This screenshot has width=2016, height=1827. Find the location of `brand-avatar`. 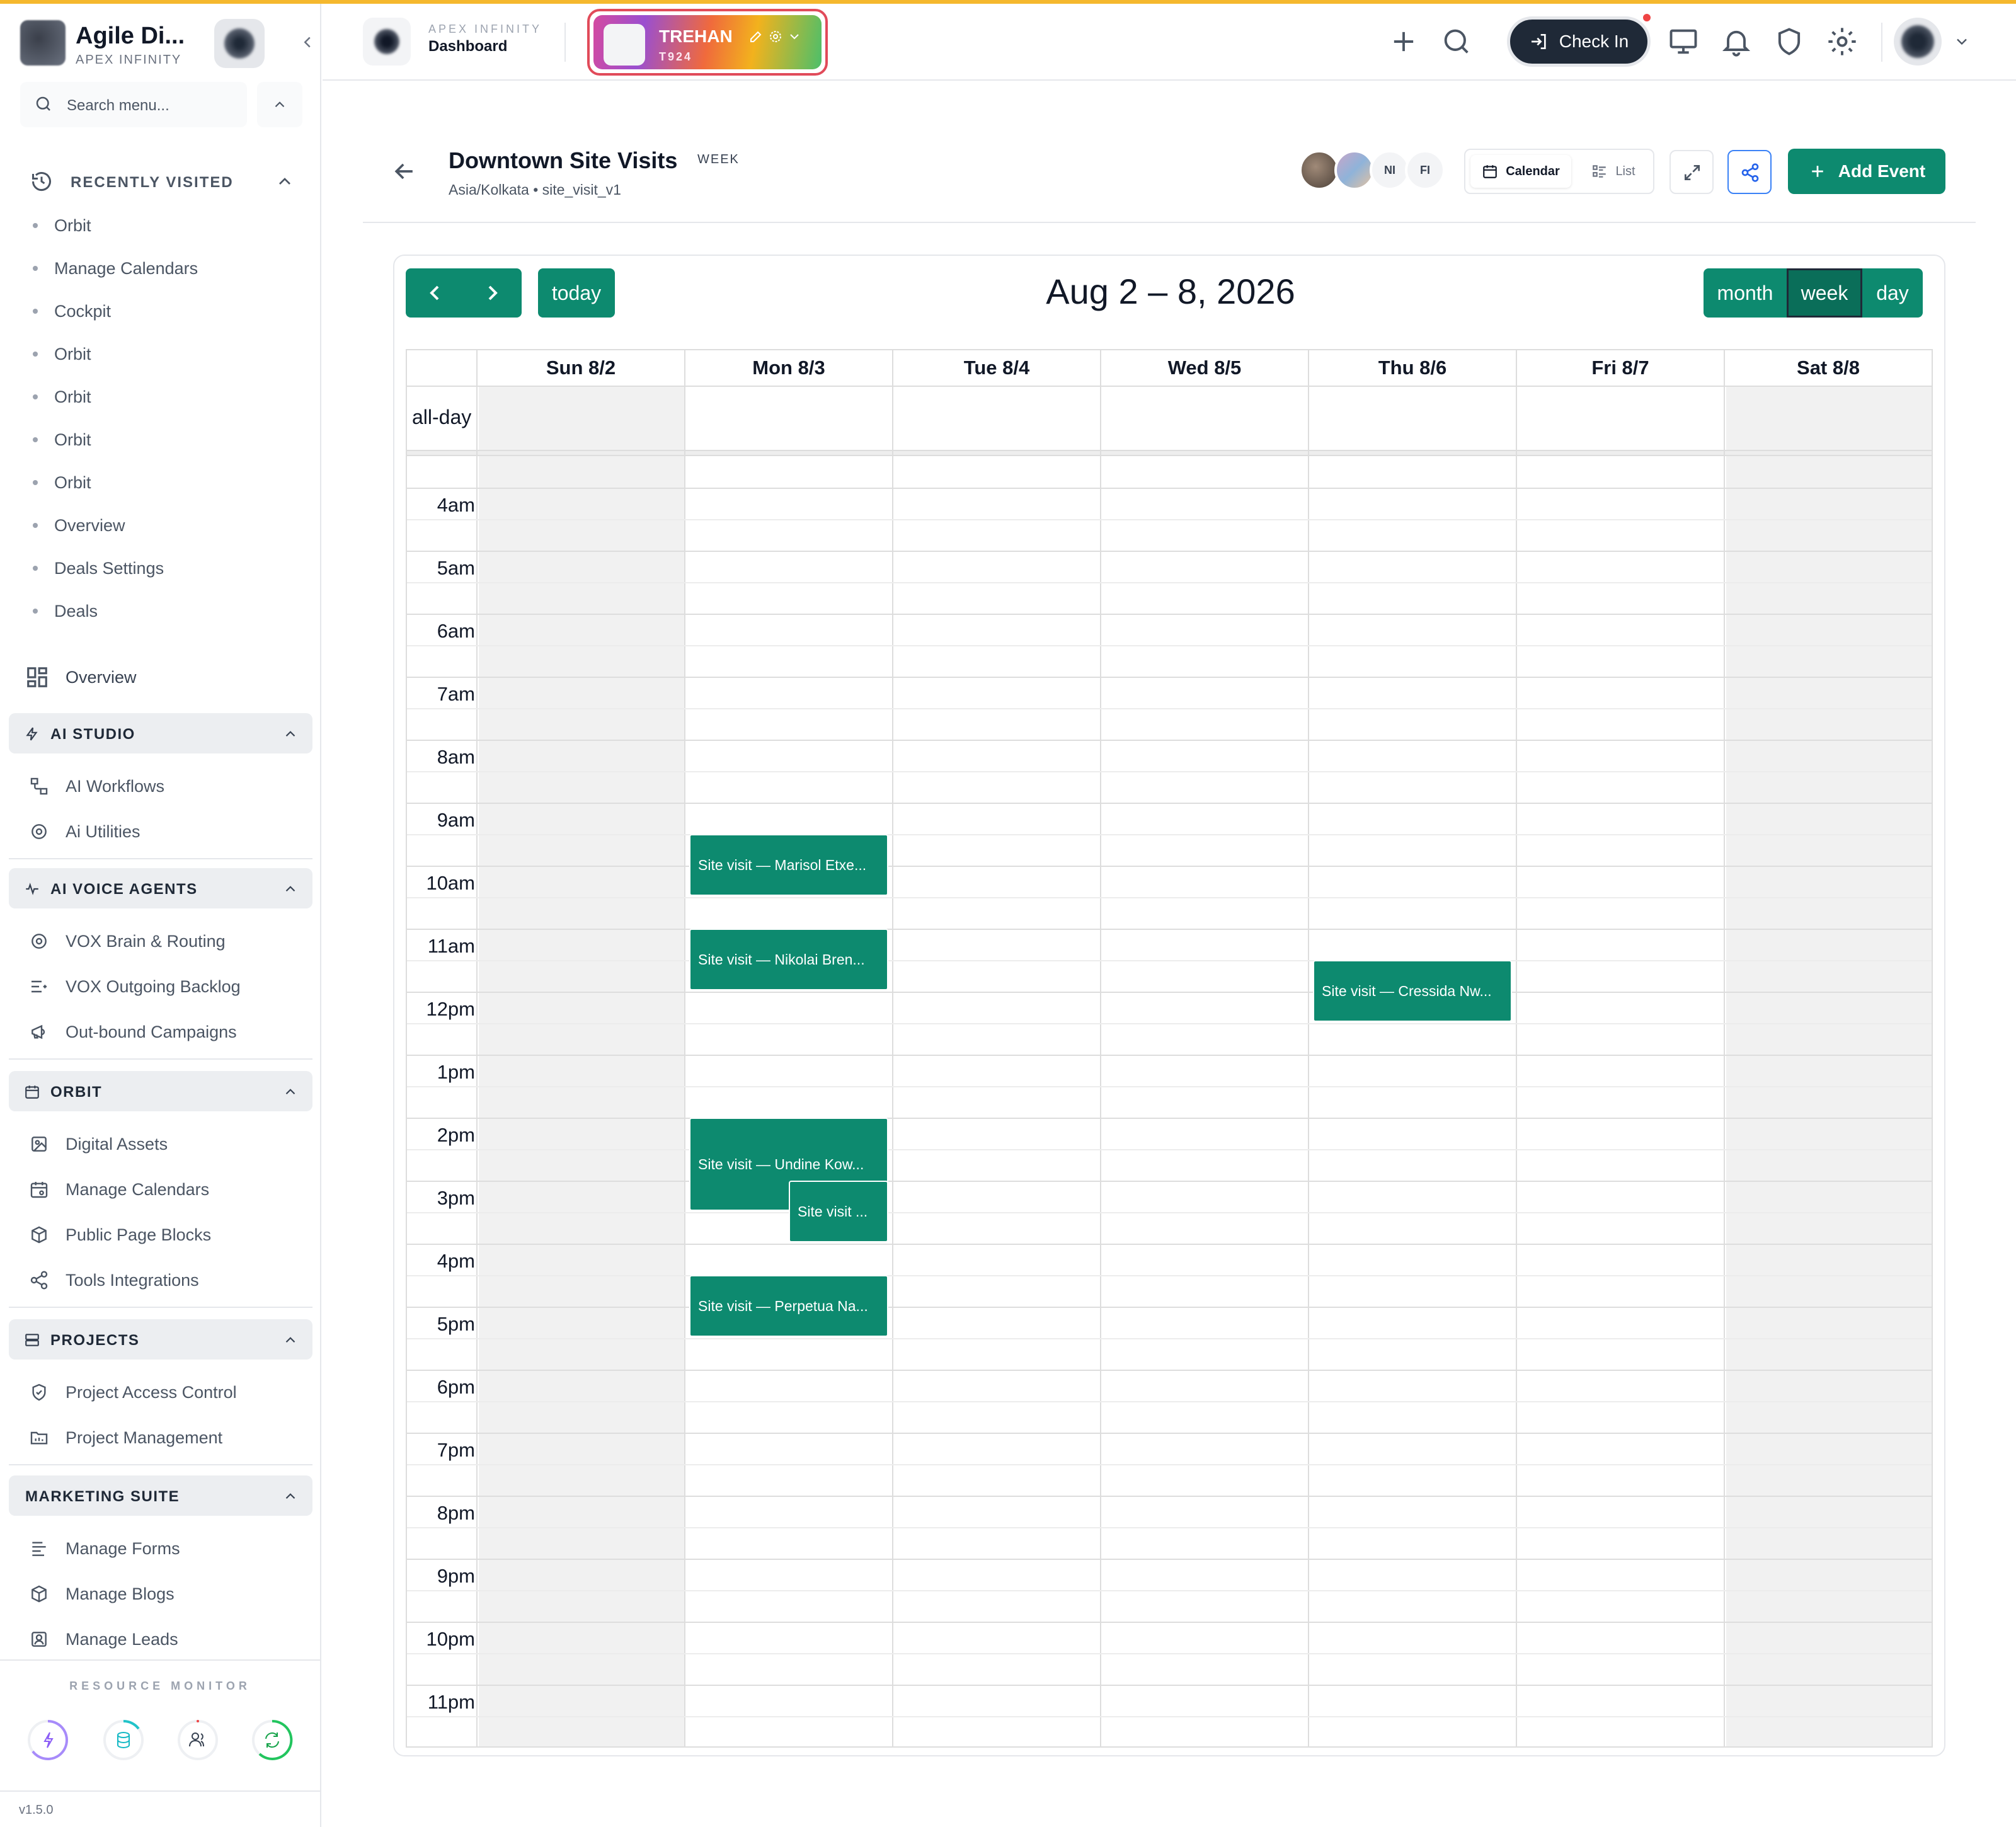

brand-avatar is located at coordinates (239, 43).